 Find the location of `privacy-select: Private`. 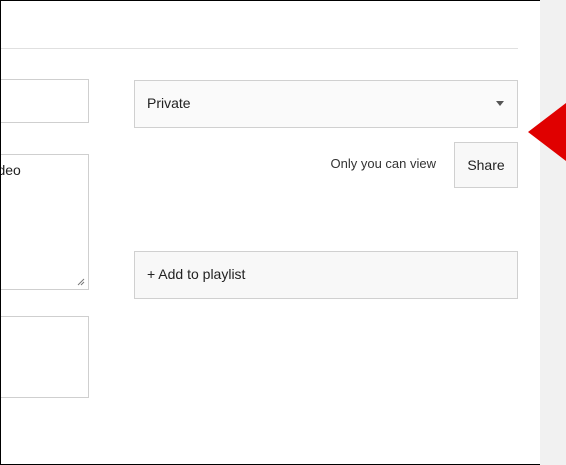

privacy-select: Private is located at coordinates (326, 104).